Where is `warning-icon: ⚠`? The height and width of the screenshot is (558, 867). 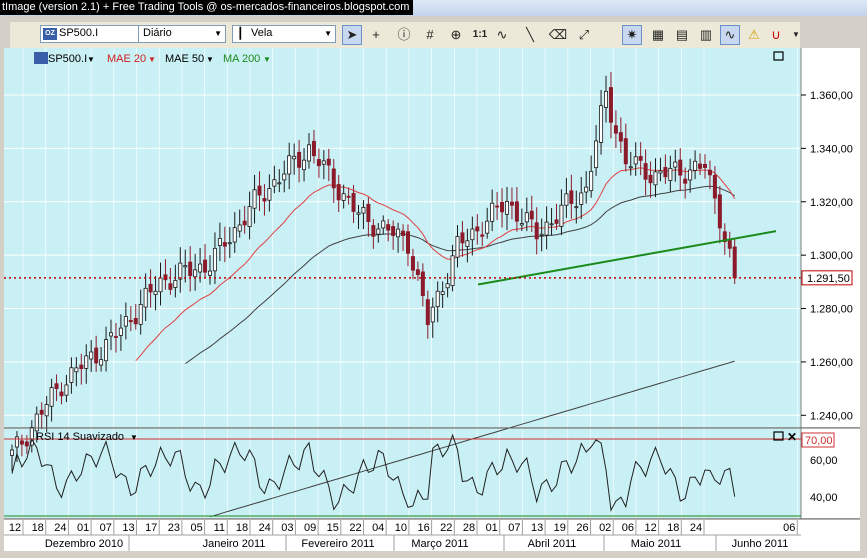 warning-icon: ⚠ is located at coordinates (754, 35).